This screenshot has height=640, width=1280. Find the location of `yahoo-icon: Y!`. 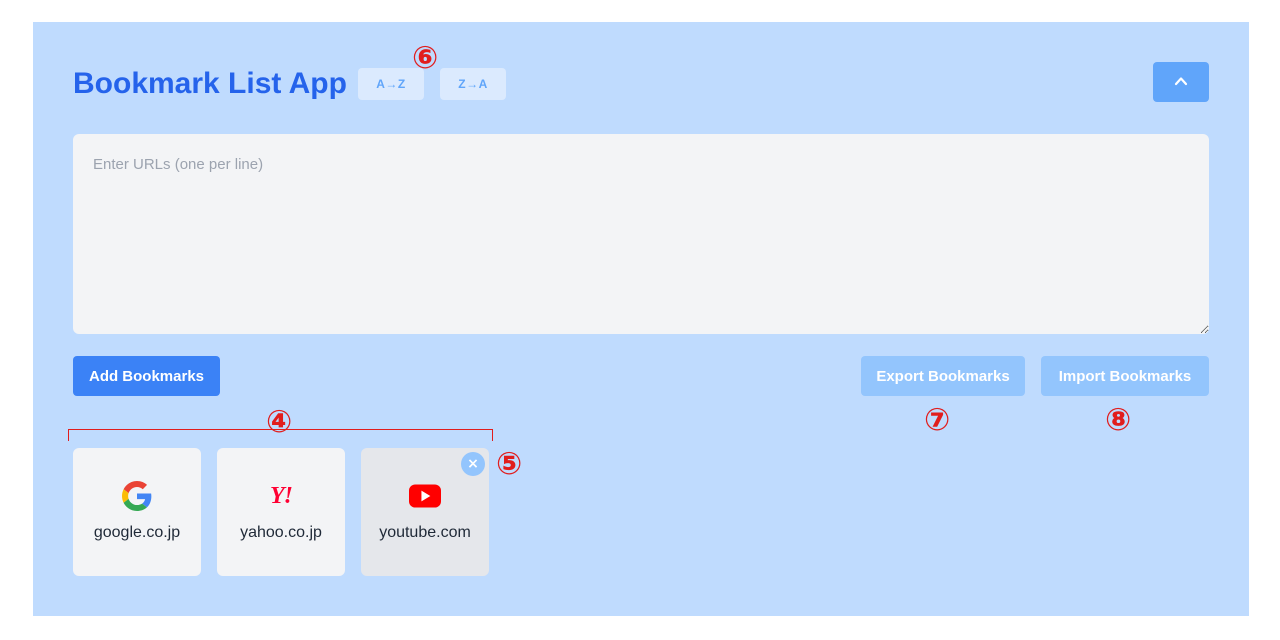

yahoo-icon: Y! is located at coordinates (281, 495).